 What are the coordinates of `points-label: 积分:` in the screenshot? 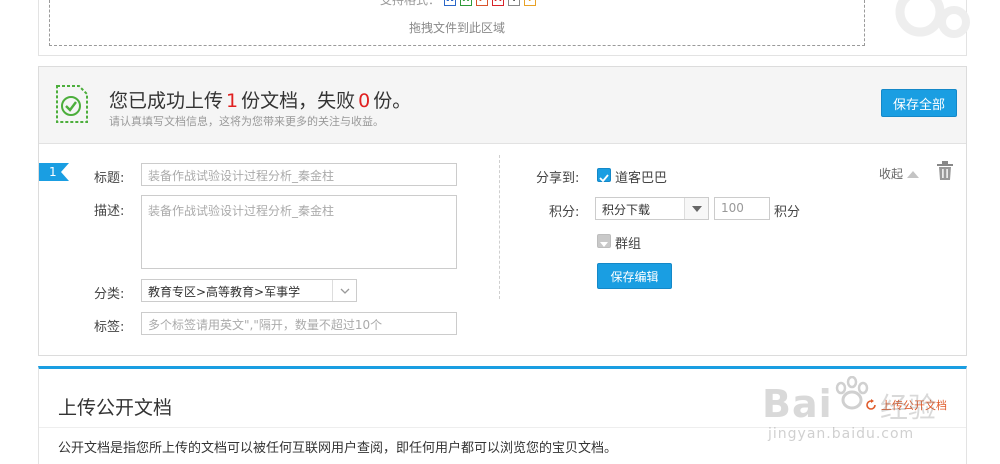 It's located at (564, 212).